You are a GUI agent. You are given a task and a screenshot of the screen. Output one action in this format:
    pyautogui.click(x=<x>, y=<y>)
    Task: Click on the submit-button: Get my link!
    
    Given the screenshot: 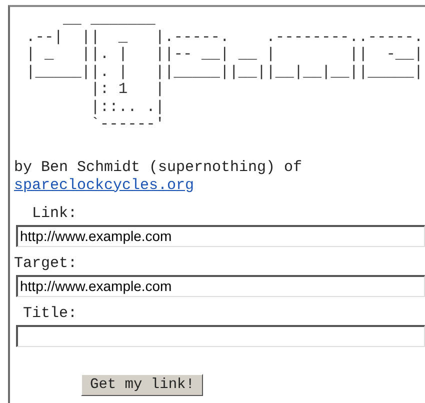 What is the action you would take?
    pyautogui.click(x=142, y=385)
    